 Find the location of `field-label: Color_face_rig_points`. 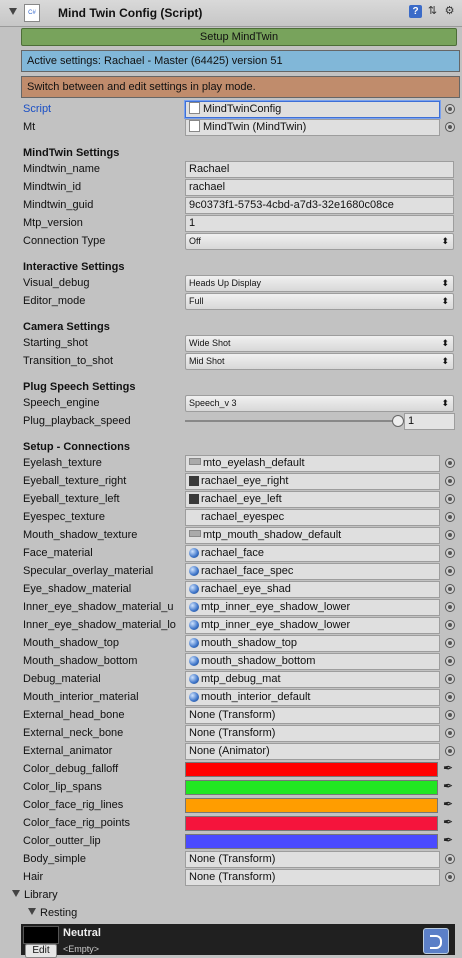

field-label: Color_face_rig_points is located at coordinates (77, 823).